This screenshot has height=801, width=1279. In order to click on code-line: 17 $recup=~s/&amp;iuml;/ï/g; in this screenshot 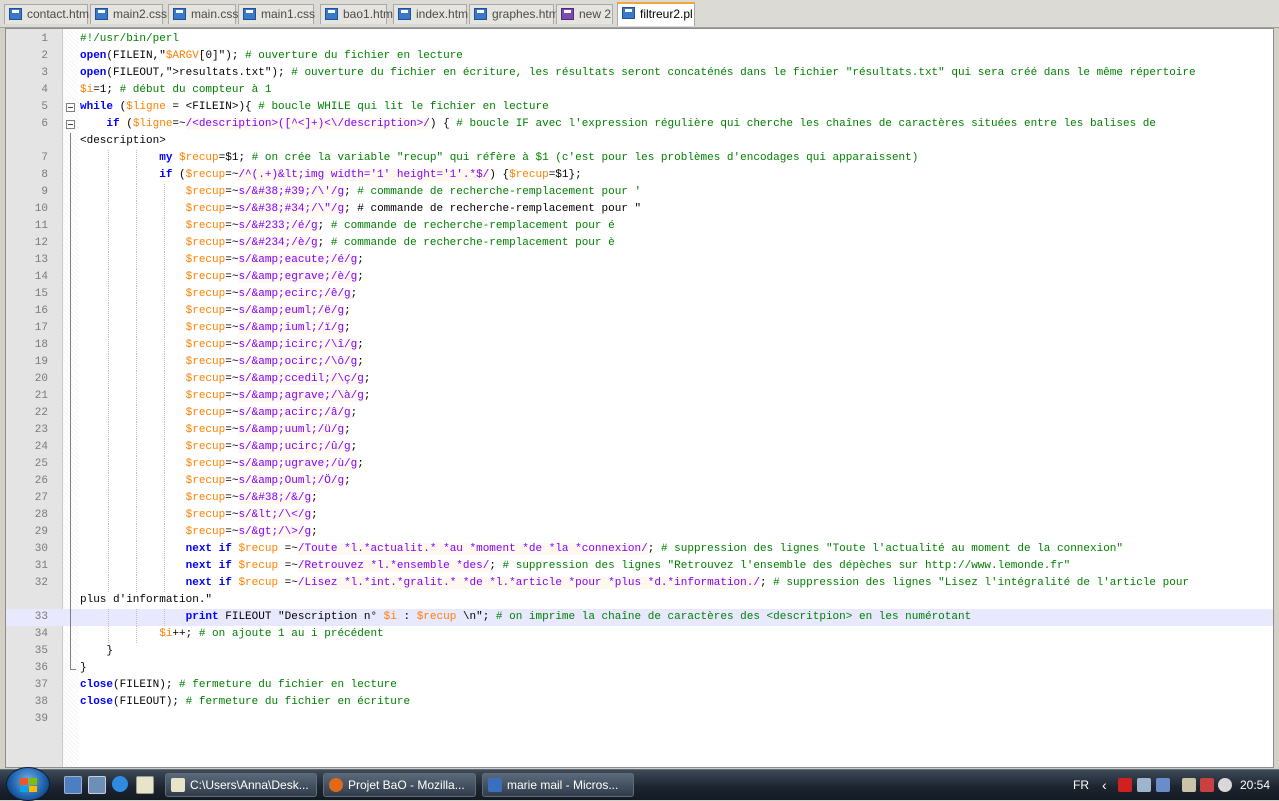, I will do `click(639, 328)`.